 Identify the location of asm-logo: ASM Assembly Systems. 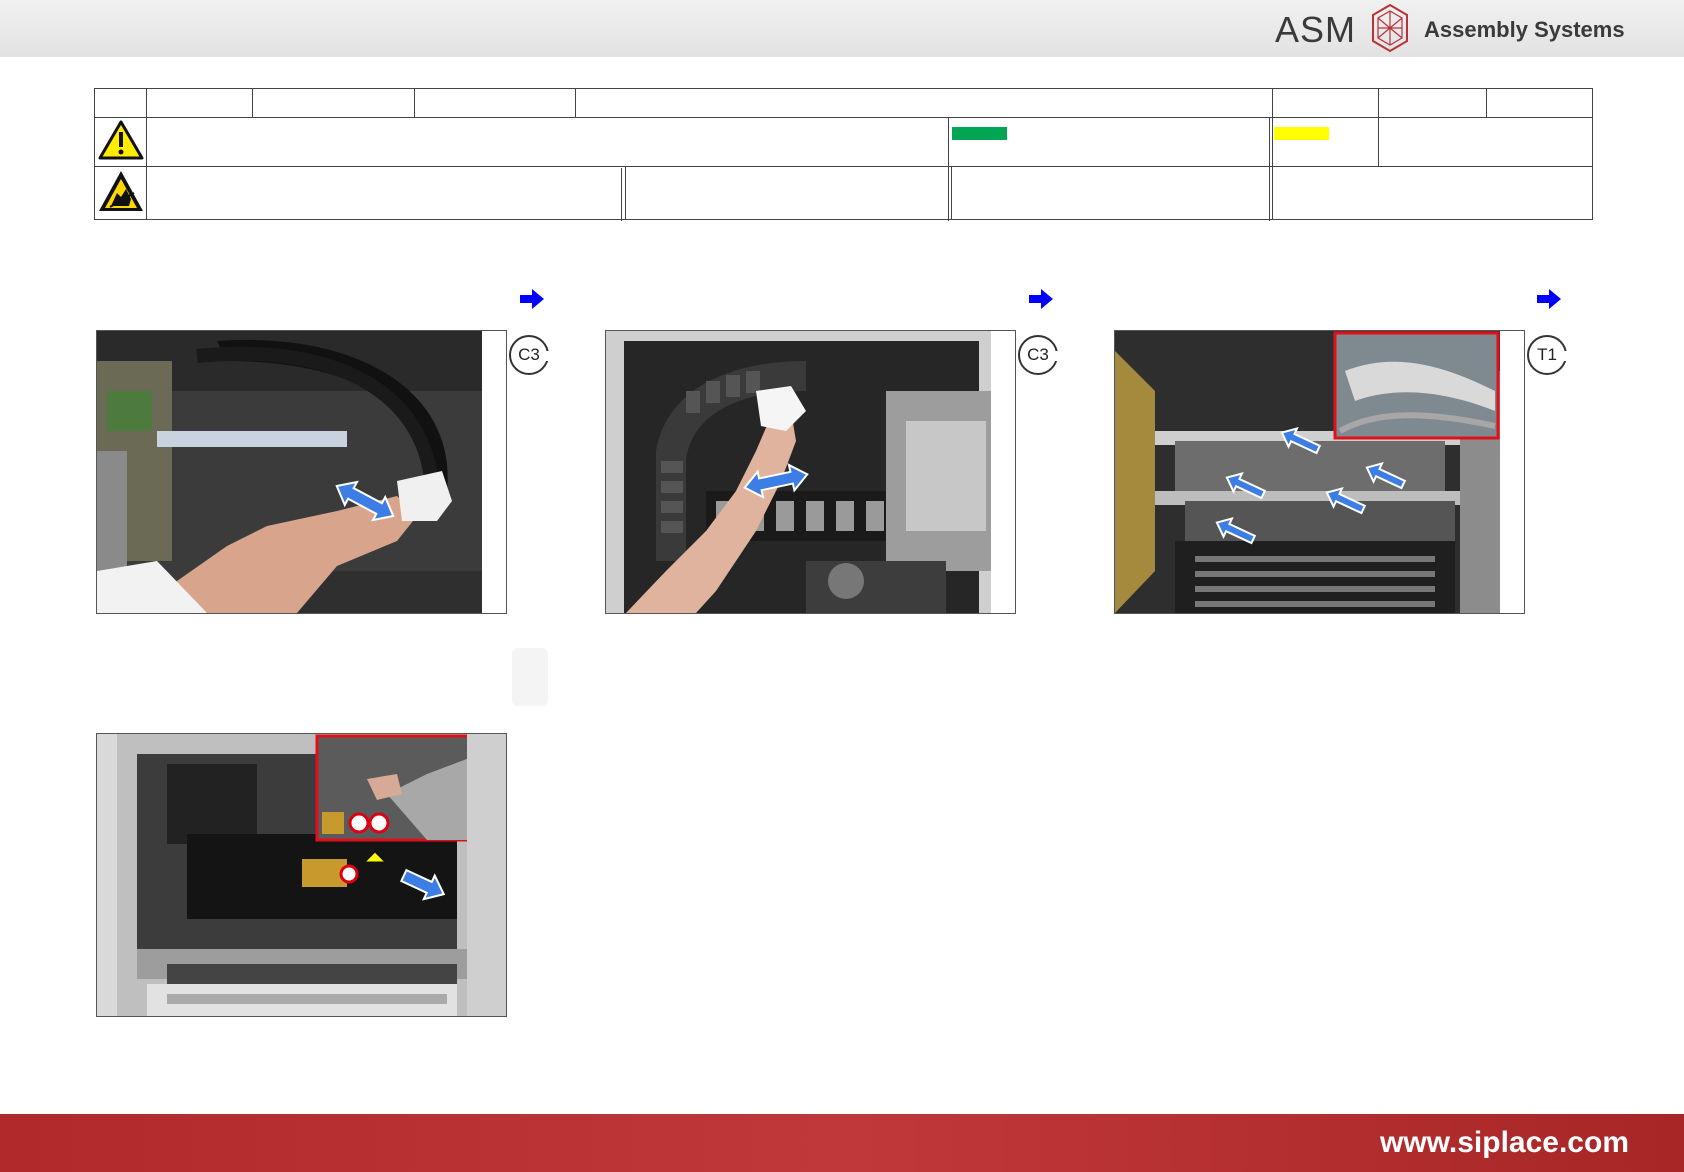
(1450, 30).